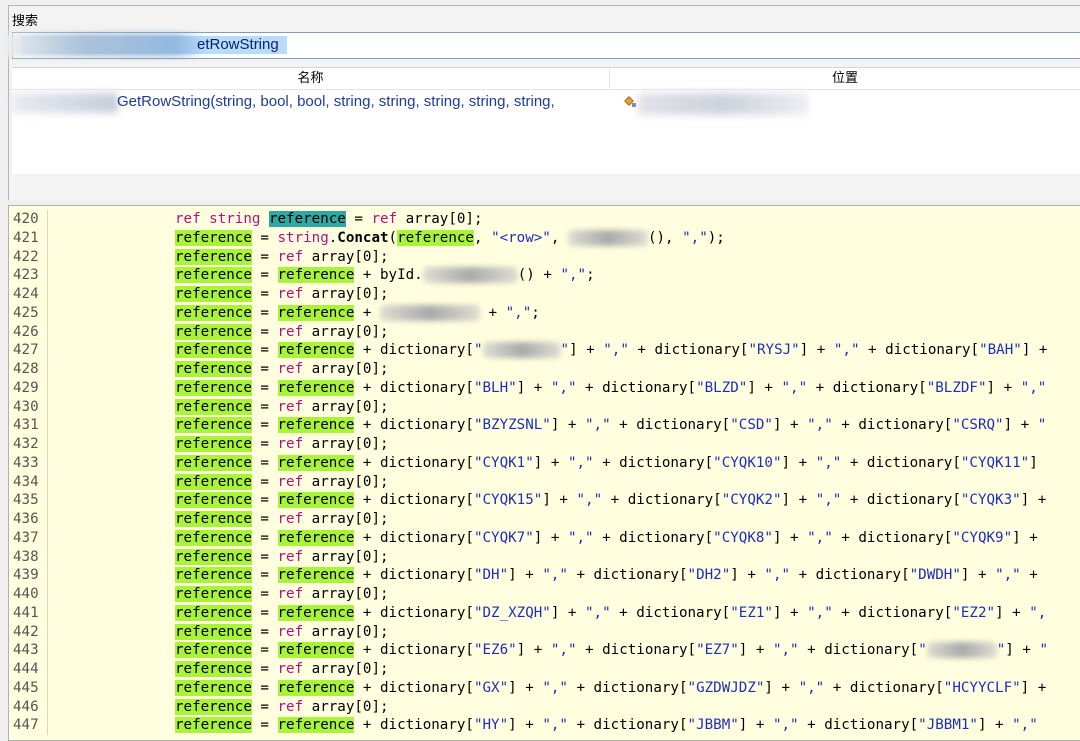 This screenshot has width=1080, height=741. Describe the element at coordinates (26, 350) in the screenshot. I see `line-number: 427` at that location.